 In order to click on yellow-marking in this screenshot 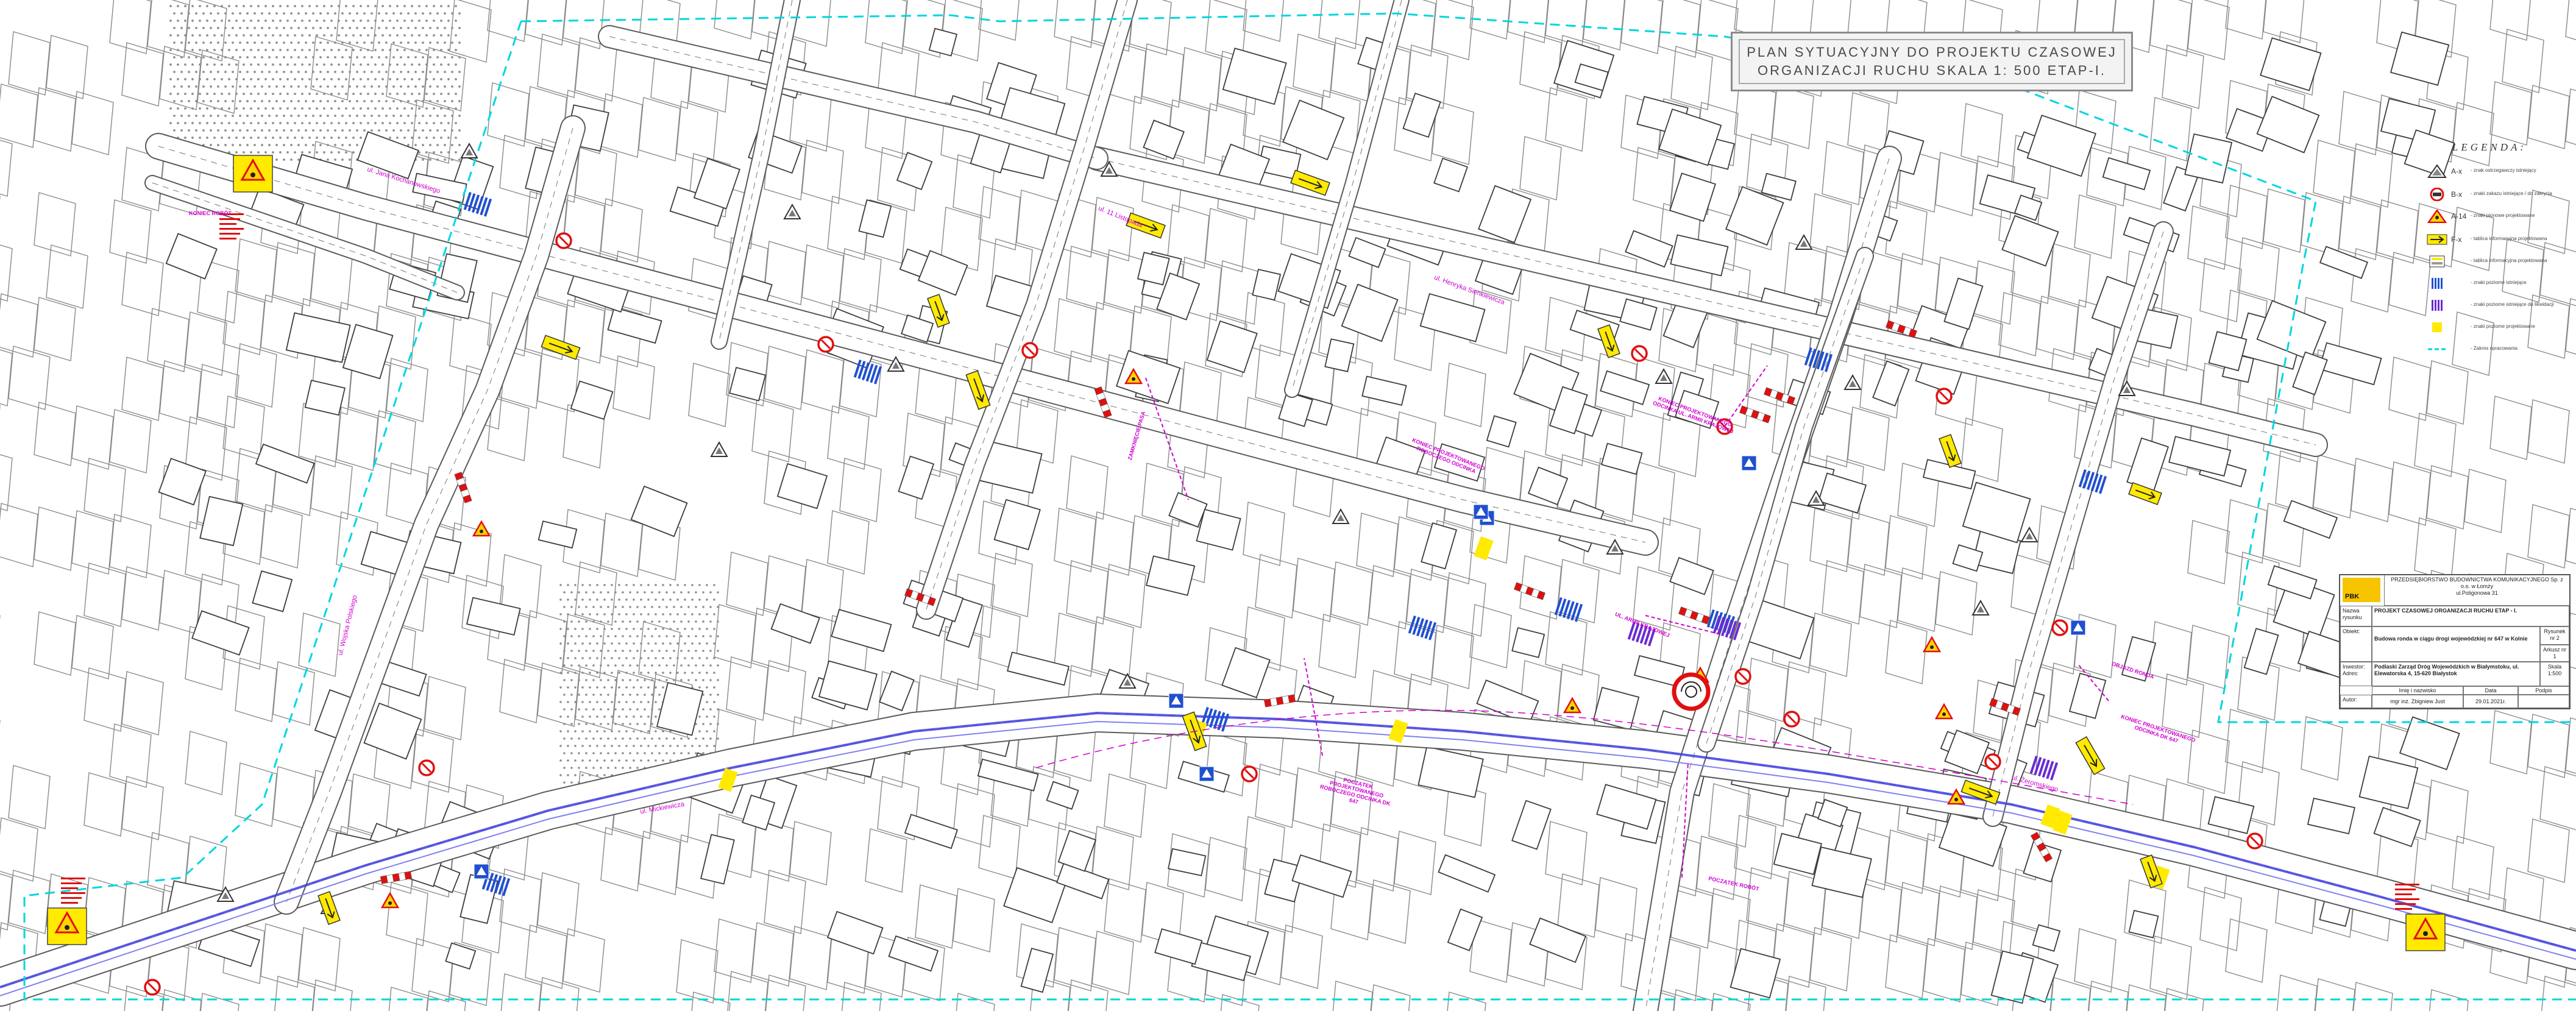, I will do `click(1484, 548)`.